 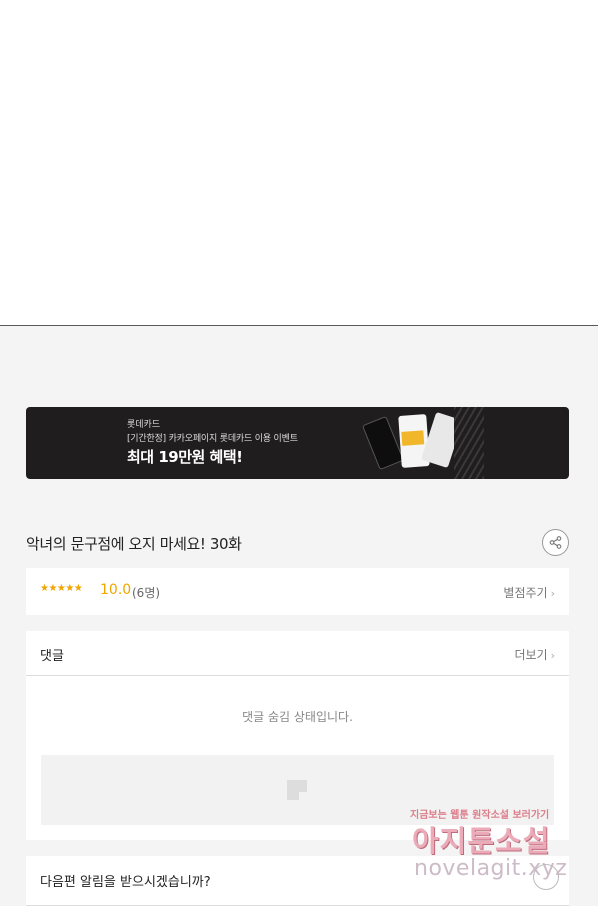 I want to click on banner-headline: 최대 19만원 혜택!, so click(x=185, y=457).